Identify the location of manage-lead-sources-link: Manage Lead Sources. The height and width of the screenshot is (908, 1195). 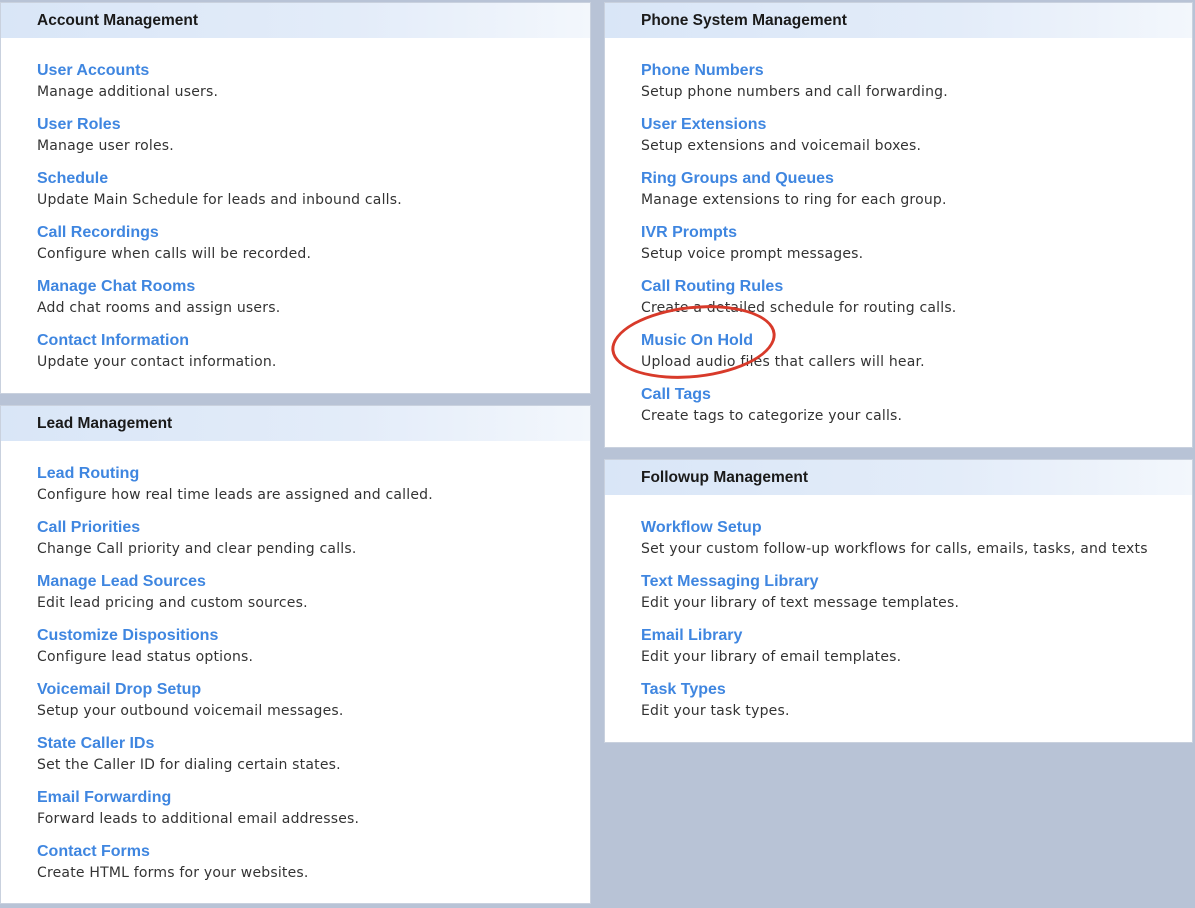
(313, 582).